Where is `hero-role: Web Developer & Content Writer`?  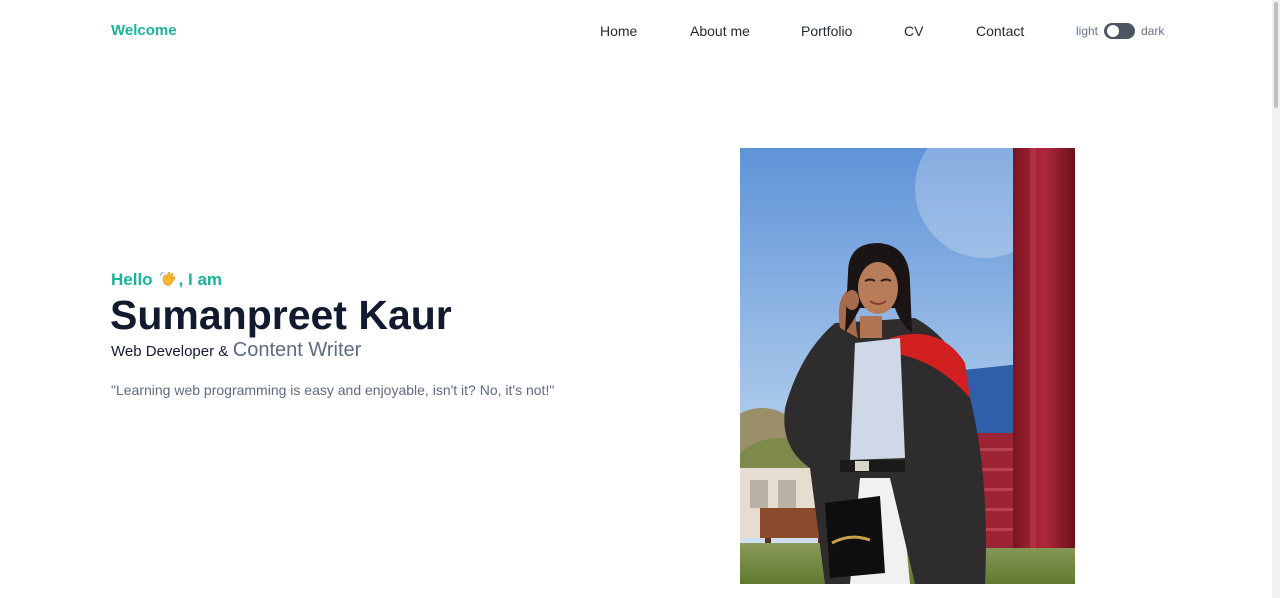 hero-role: Web Developer & Content Writer is located at coordinates (236, 351).